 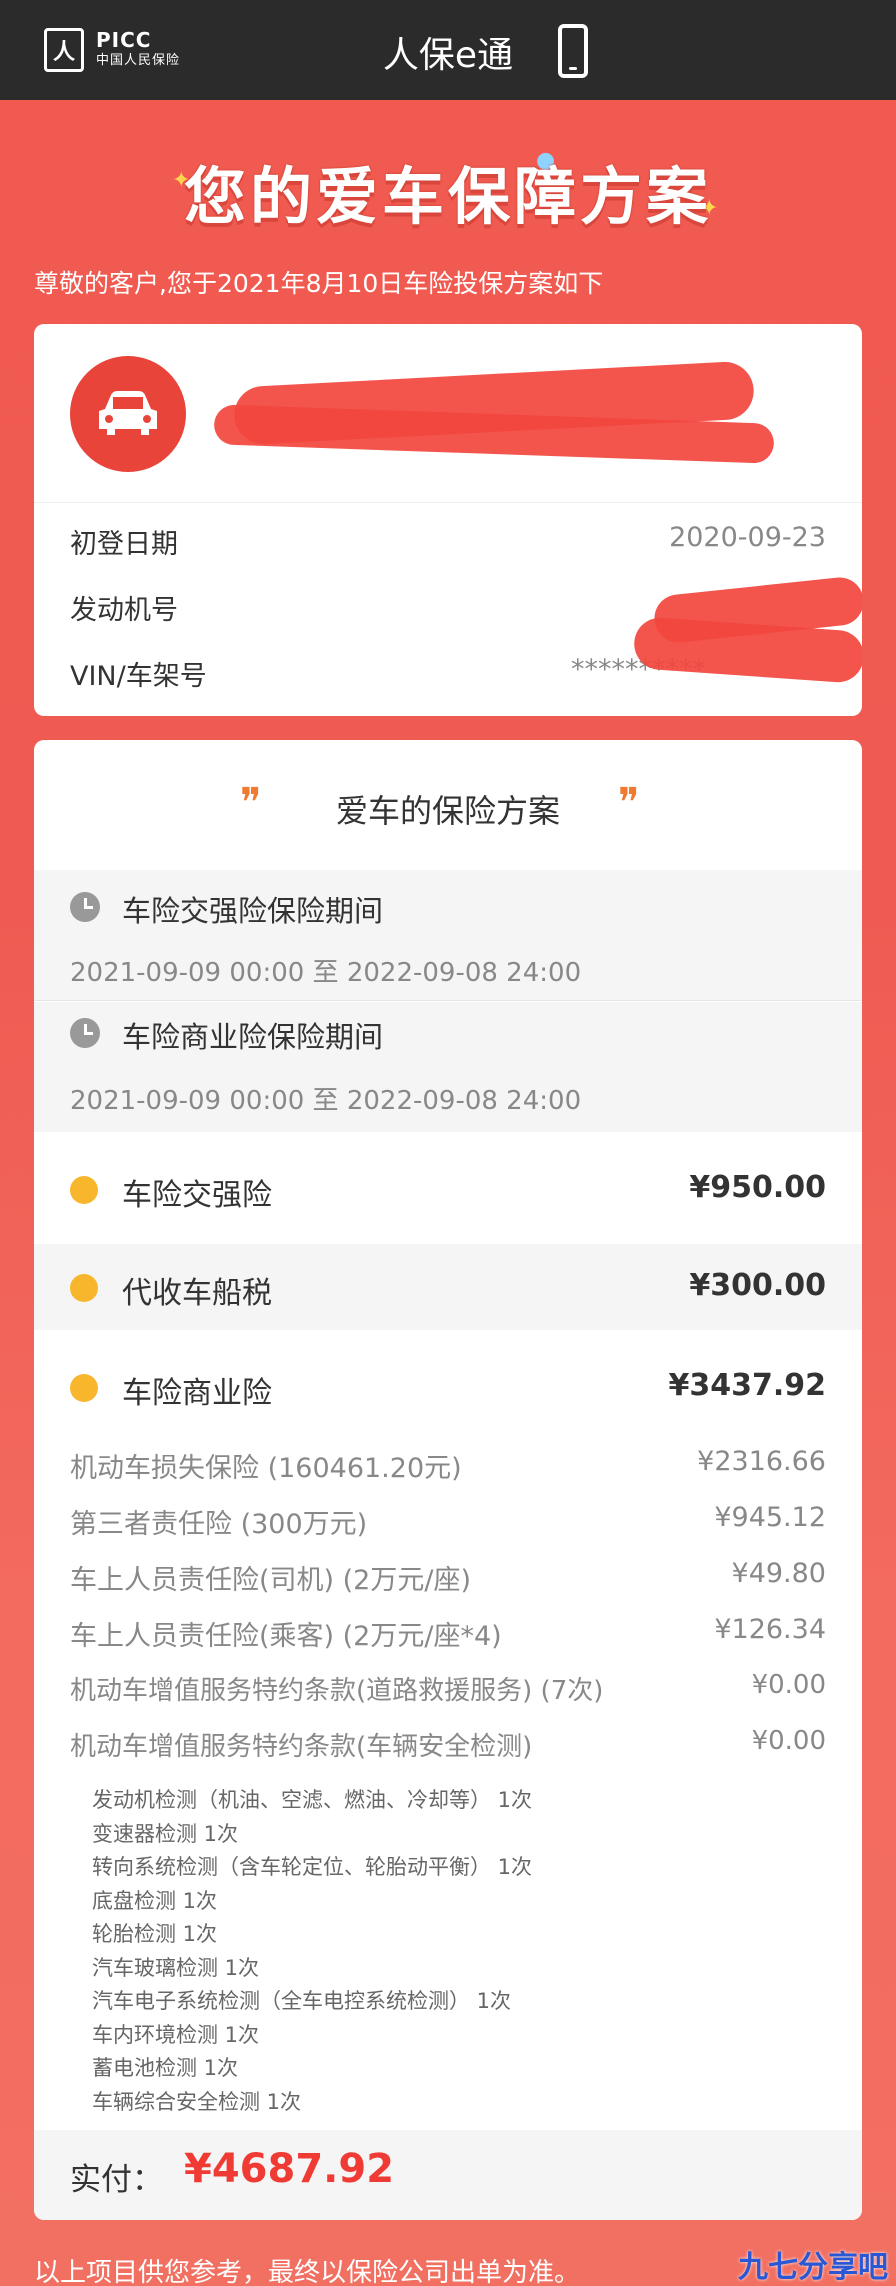 I want to click on check-item: 汽车玻璃检测 1次, so click(x=176, y=1967).